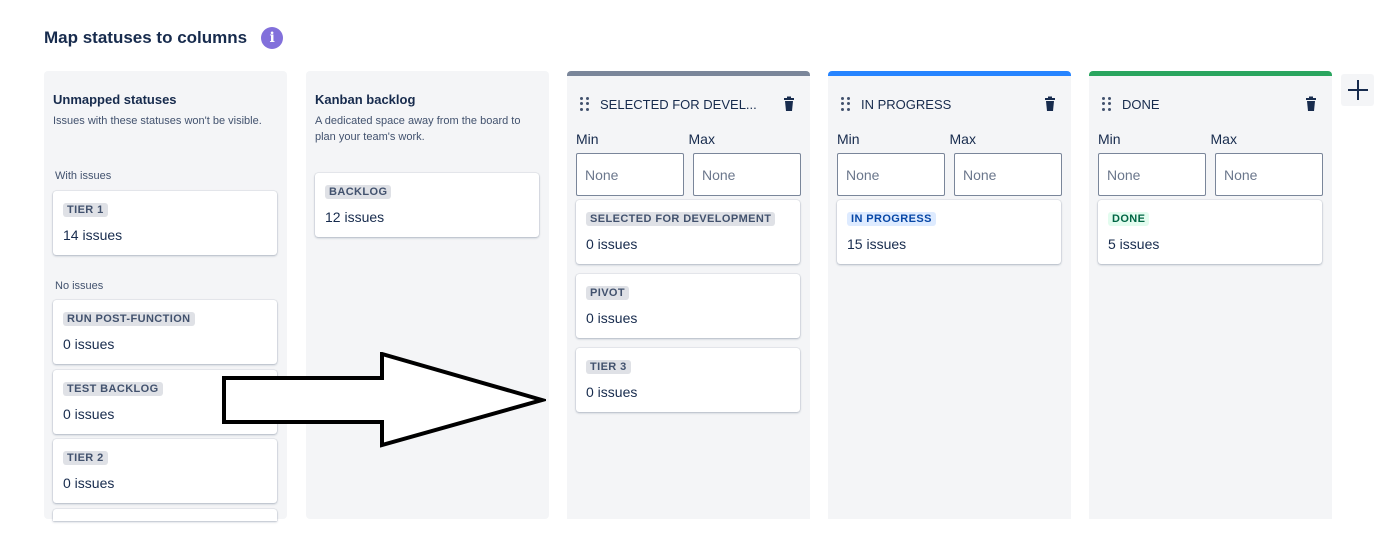 This screenshot has height=536, width=1374. What do you see at coordinates (365, 99) in the screenshot?
I see `backlog-heading: Kanban backlog` at bounding box center [365, 99].